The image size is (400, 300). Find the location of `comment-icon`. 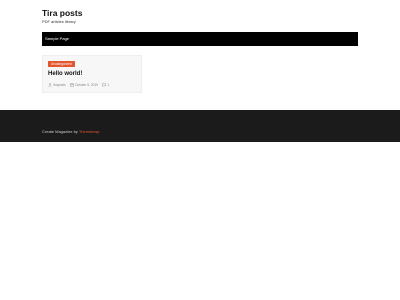

comment-icon is located at coordinates (104, 85).